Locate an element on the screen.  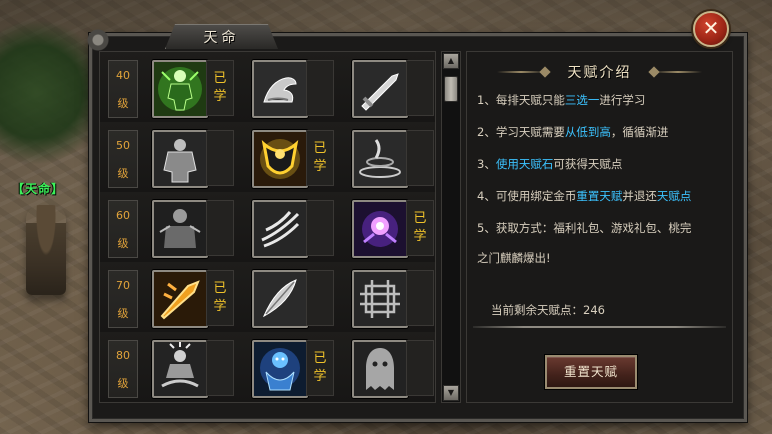
whirlwind-icon is located at coordinates (380, 159).